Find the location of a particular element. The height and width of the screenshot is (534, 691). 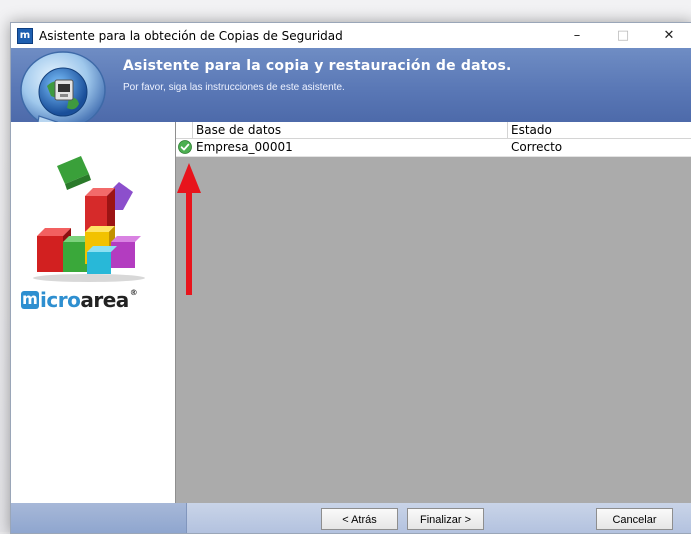

close-button: ✕ is located at coordinates (668, 35).